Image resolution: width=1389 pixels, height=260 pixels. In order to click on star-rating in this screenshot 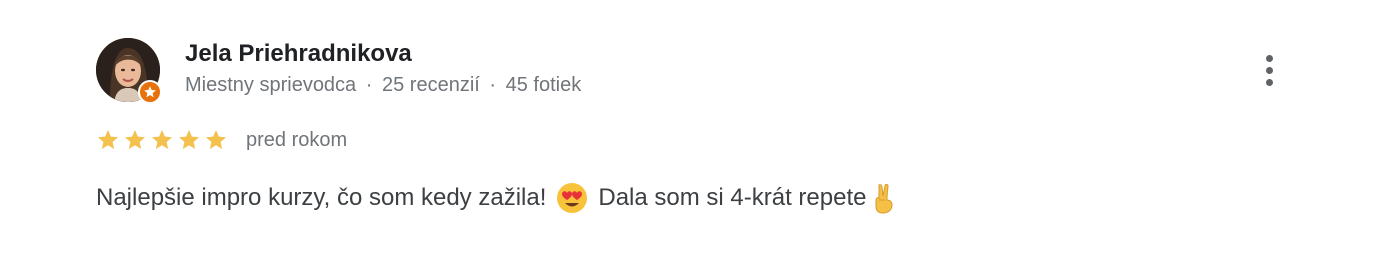, I will do `click(162, 140)`.